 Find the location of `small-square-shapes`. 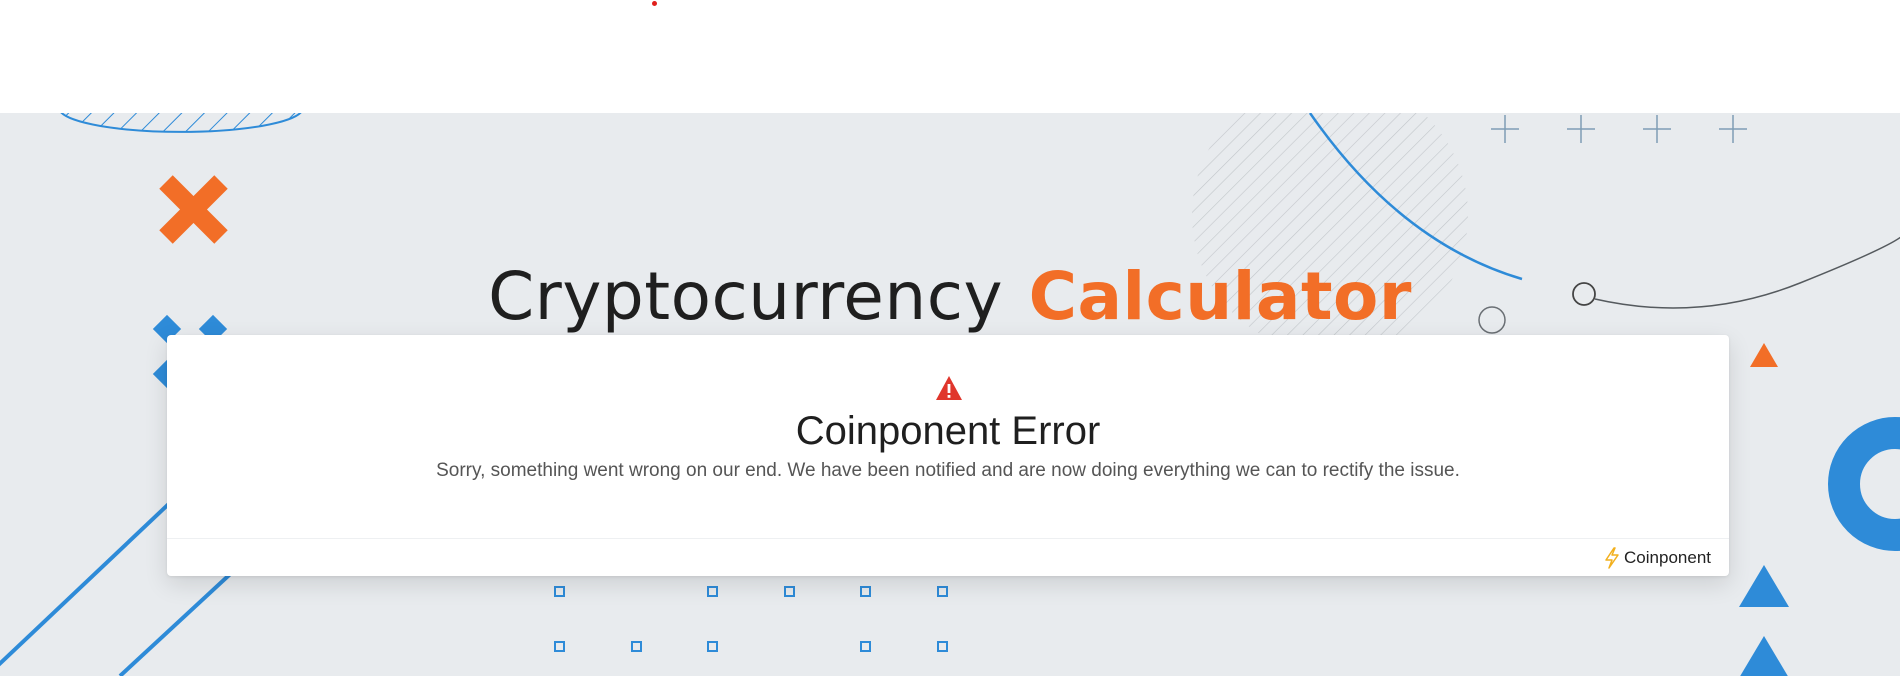

small-square-shapes is located at coordinates (751, 619).